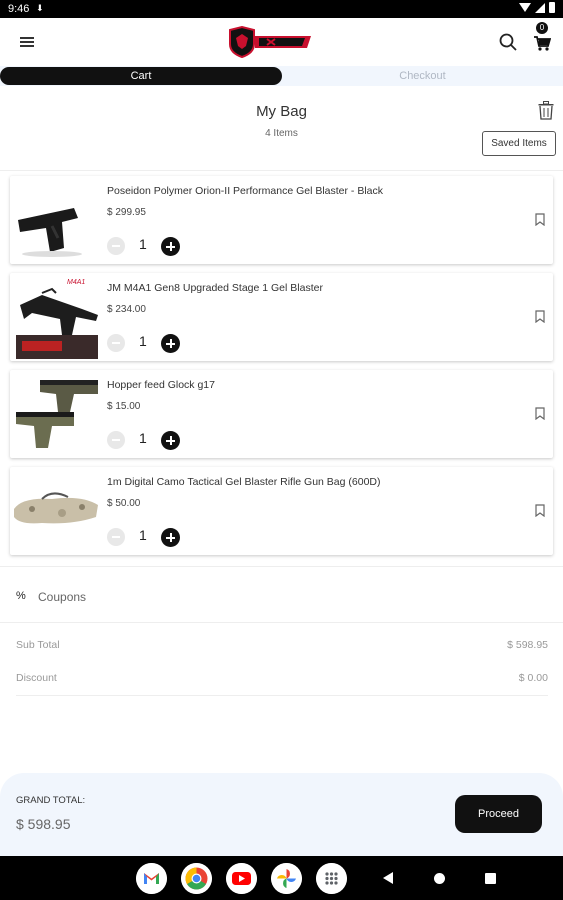  Describe the element at coordinates (525, 7) in the screenshot. I see `wifi-icon` at that location.